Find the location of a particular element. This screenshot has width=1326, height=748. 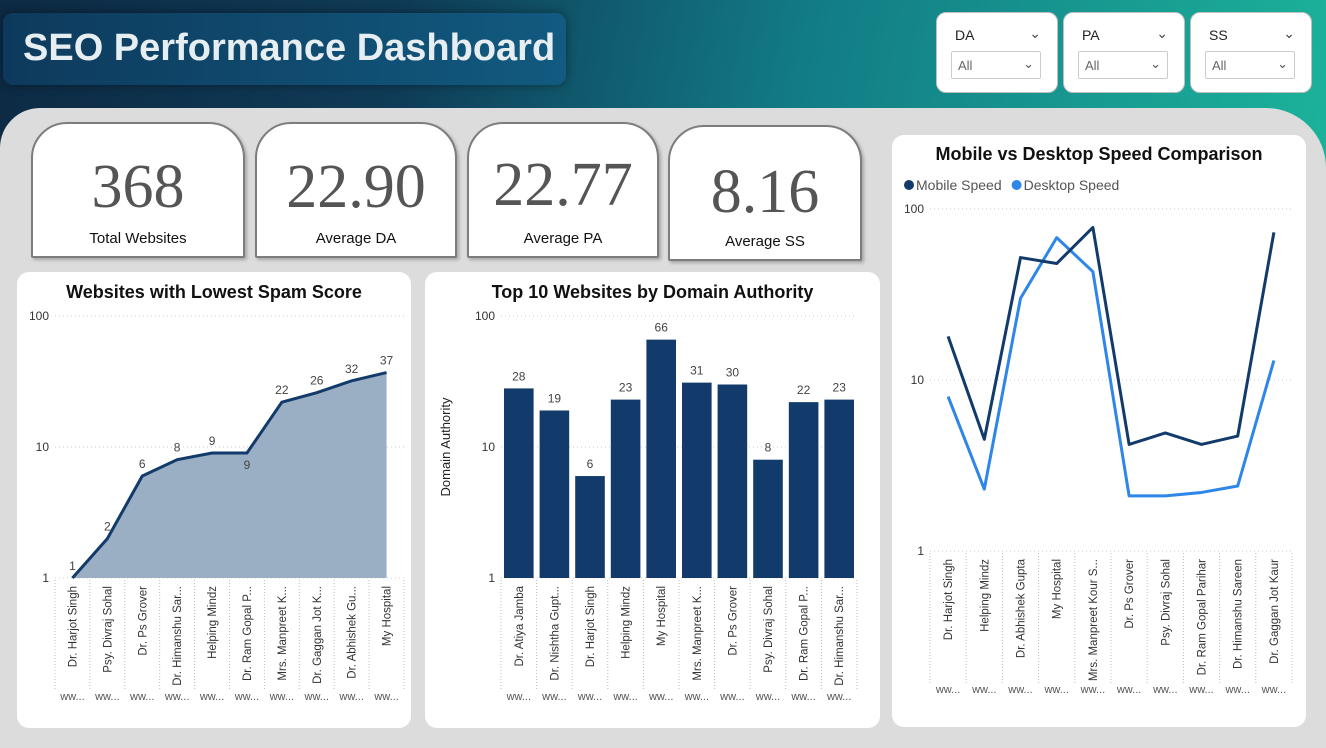

data-label: 1 is located at coordinates (72, 566).